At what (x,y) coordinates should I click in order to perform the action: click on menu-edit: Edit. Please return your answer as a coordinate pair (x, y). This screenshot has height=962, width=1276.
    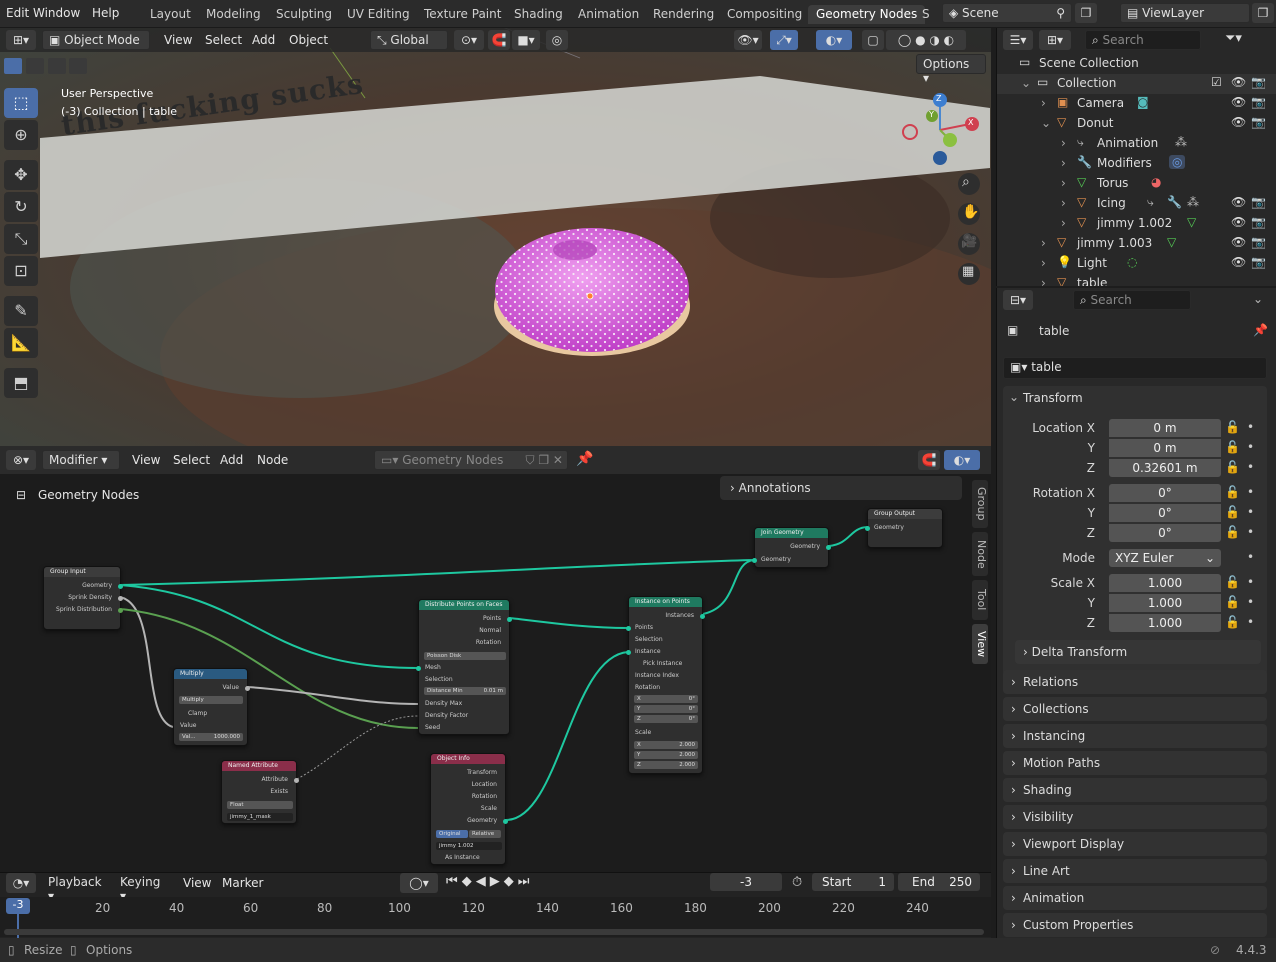
    Looking at the image, I should click on (17, 13).